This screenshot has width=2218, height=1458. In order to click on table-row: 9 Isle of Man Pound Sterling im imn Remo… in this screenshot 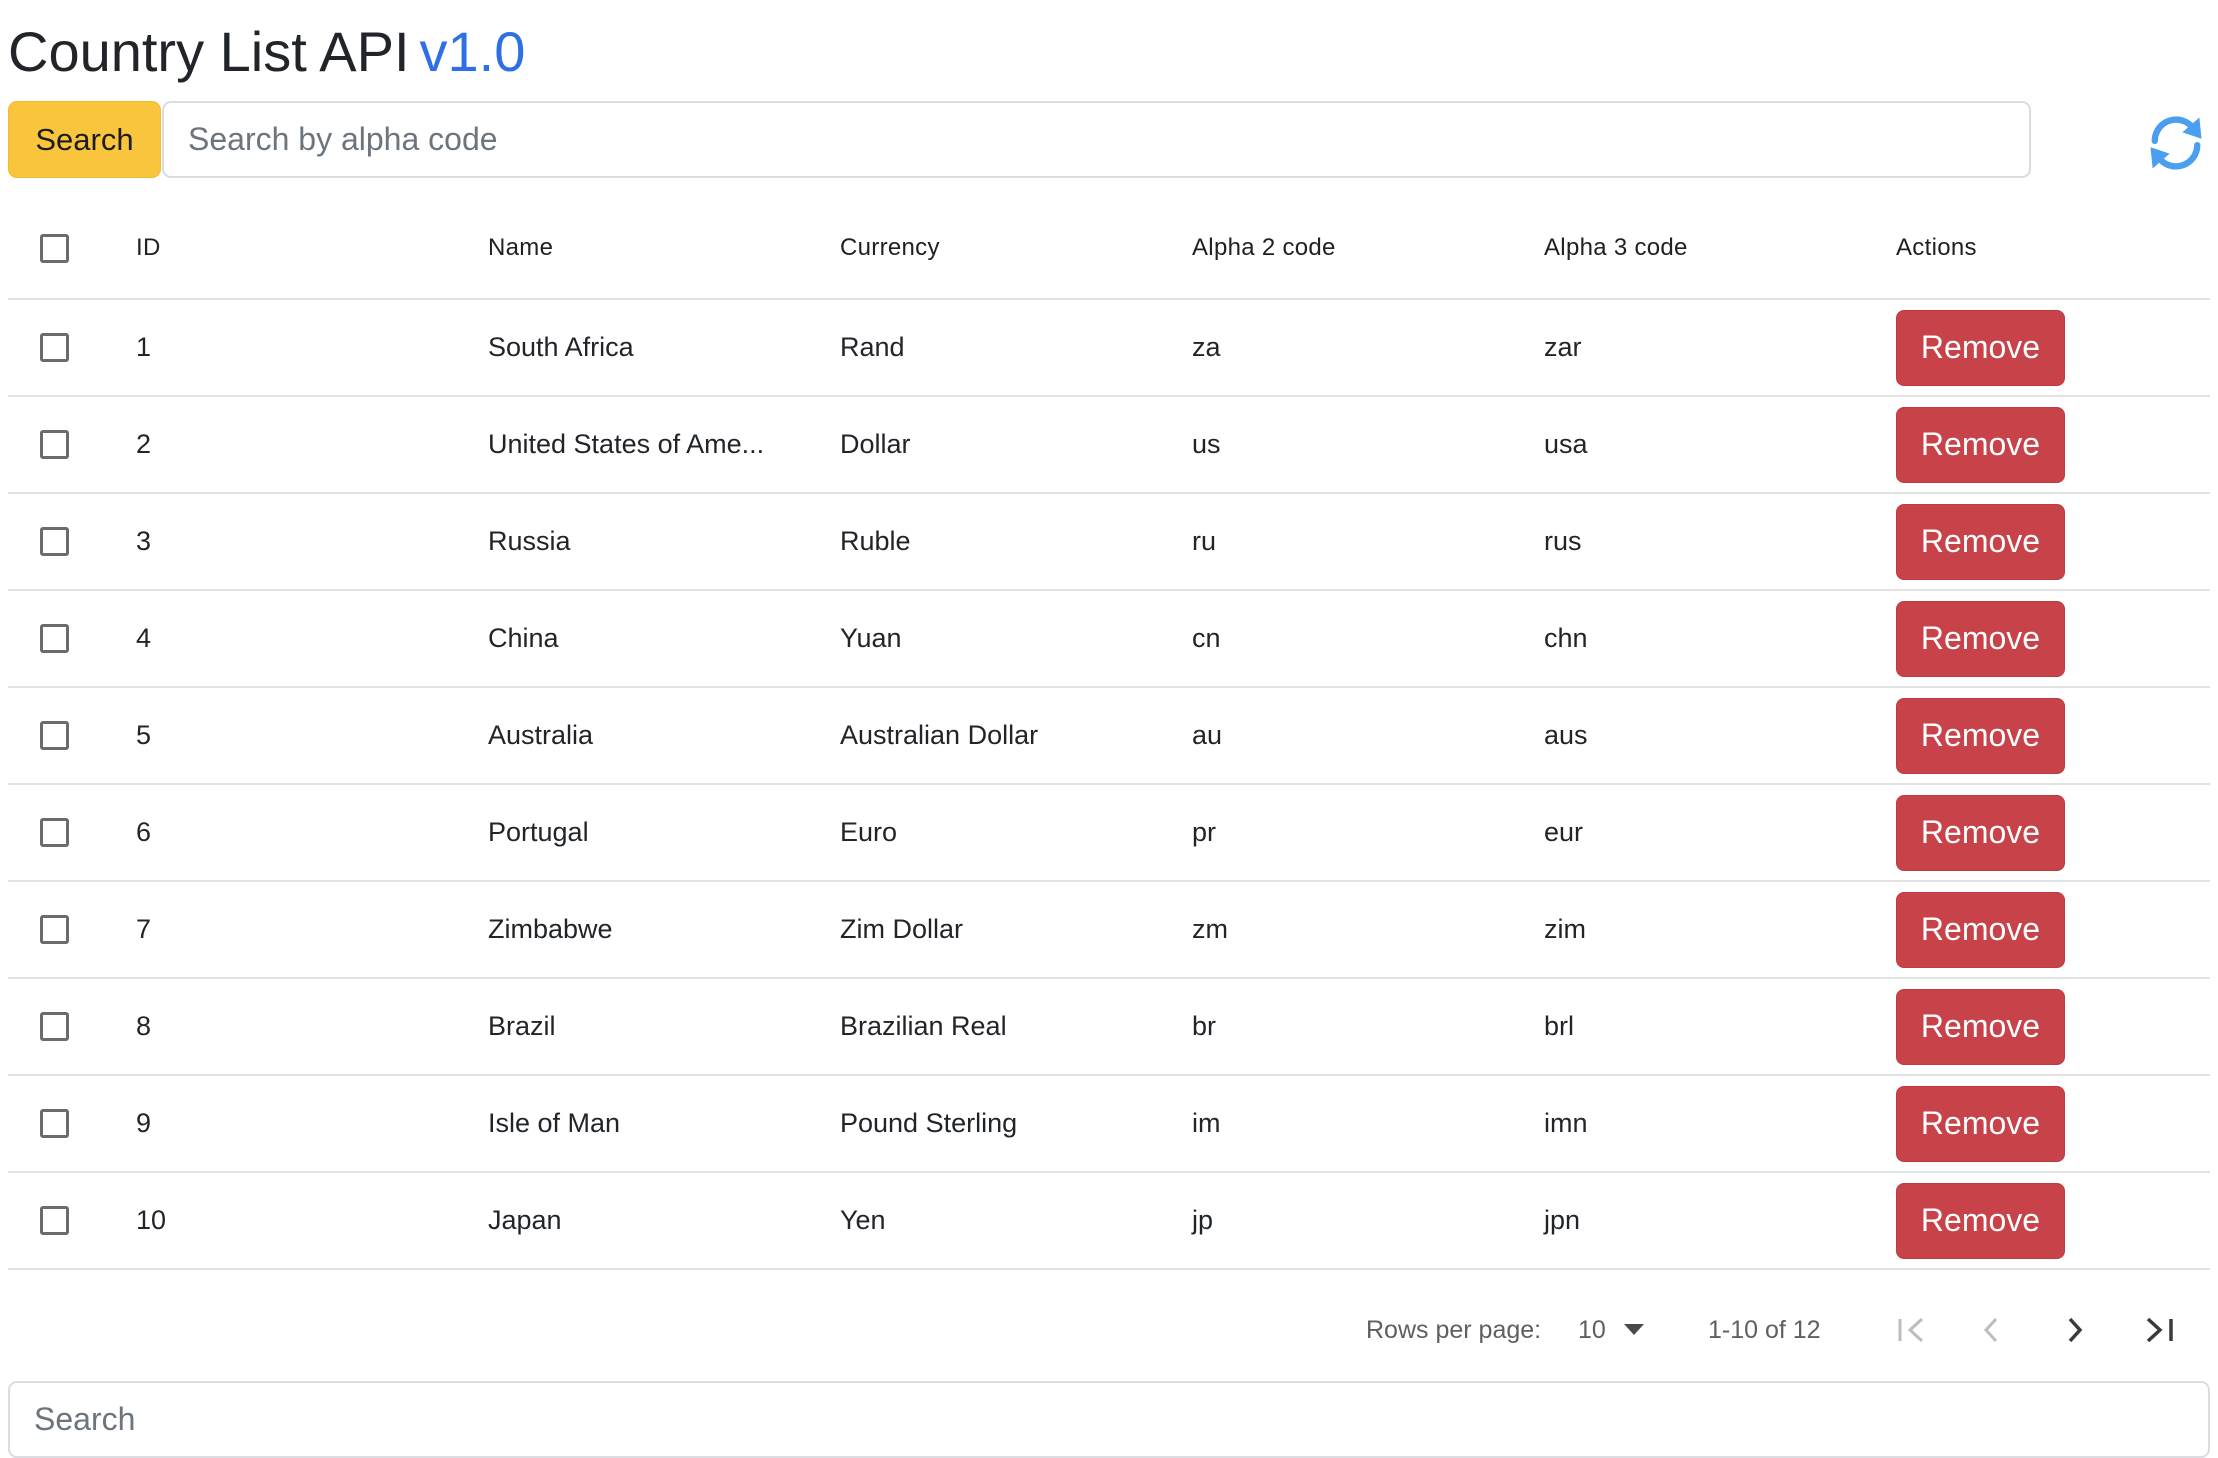, I will do `click(1109, 1124)`.